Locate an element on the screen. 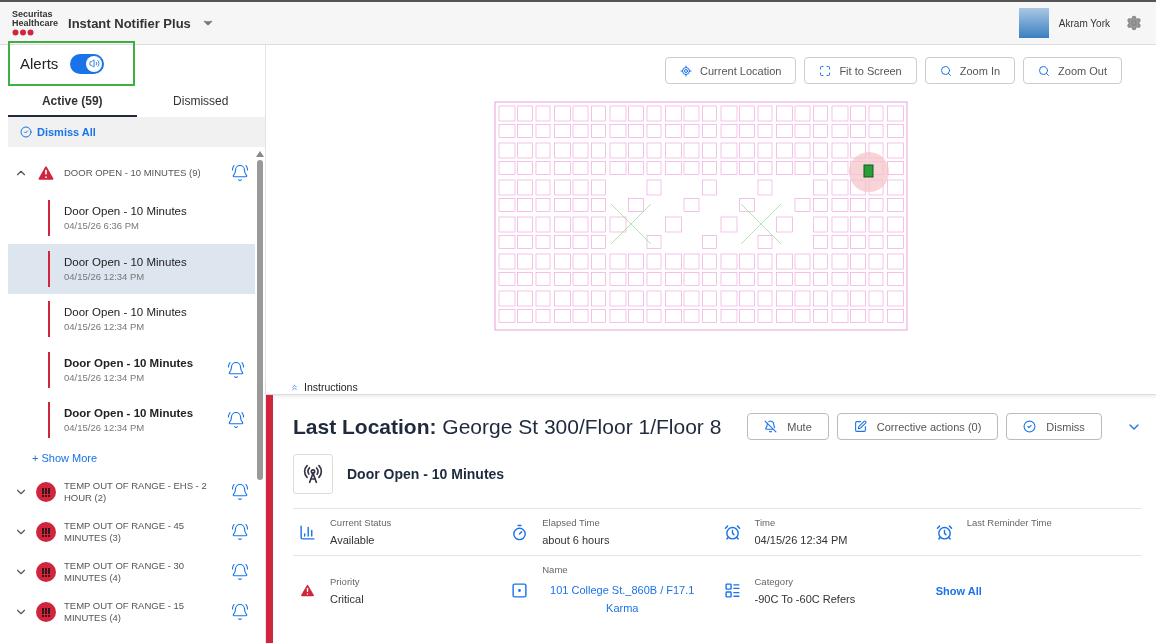 This screenshot has height=643, width=1156. action-button: Corrective actions (0) is located at coordinates (917, 426).